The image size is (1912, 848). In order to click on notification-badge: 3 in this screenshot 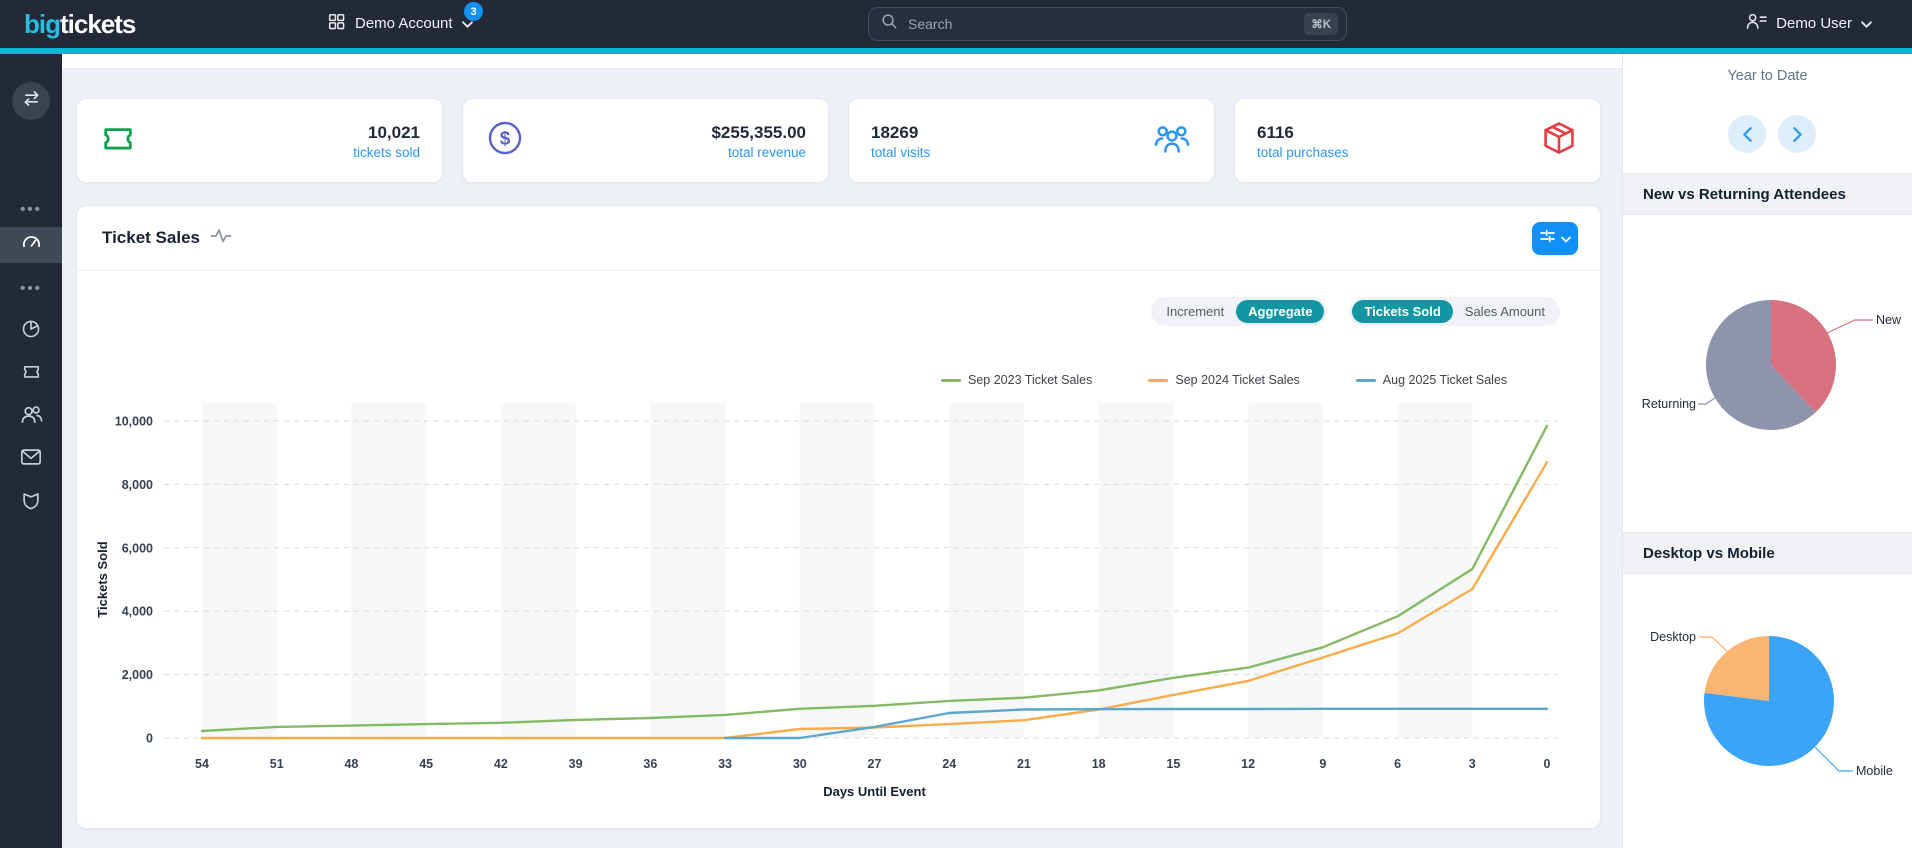, I will do `click(473, 11)`.